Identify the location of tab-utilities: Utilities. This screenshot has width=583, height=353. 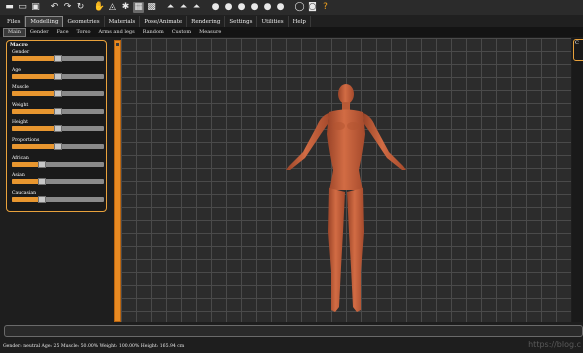
(273, 21).